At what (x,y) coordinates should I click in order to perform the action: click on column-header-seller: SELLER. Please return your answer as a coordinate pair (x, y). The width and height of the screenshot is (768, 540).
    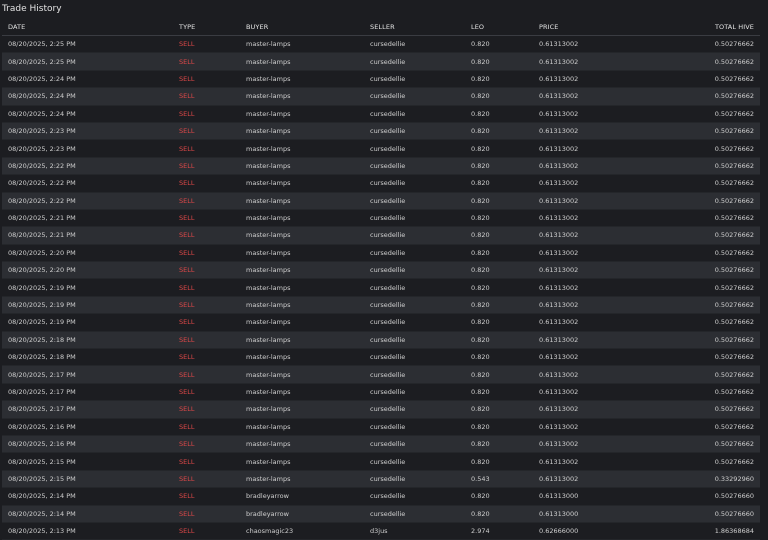
    Looking at the image, I should click on (414, 27).